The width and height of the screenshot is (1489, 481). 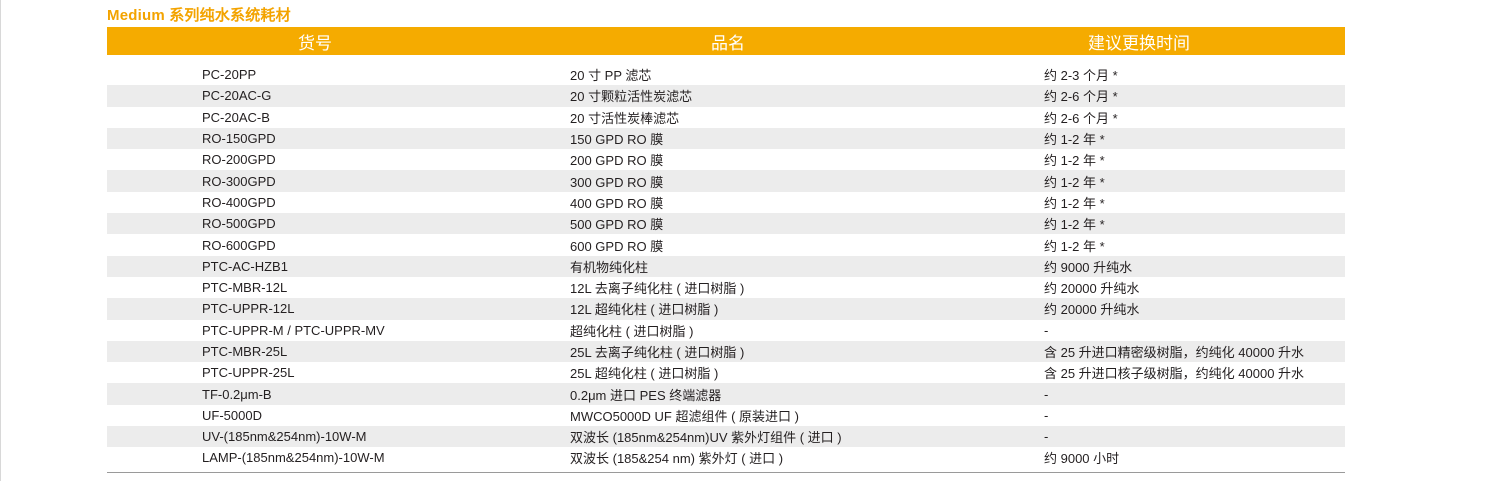 I want to click on cell-product-name: 20 寸 PP 滤芯, so click(x=611, y=76).